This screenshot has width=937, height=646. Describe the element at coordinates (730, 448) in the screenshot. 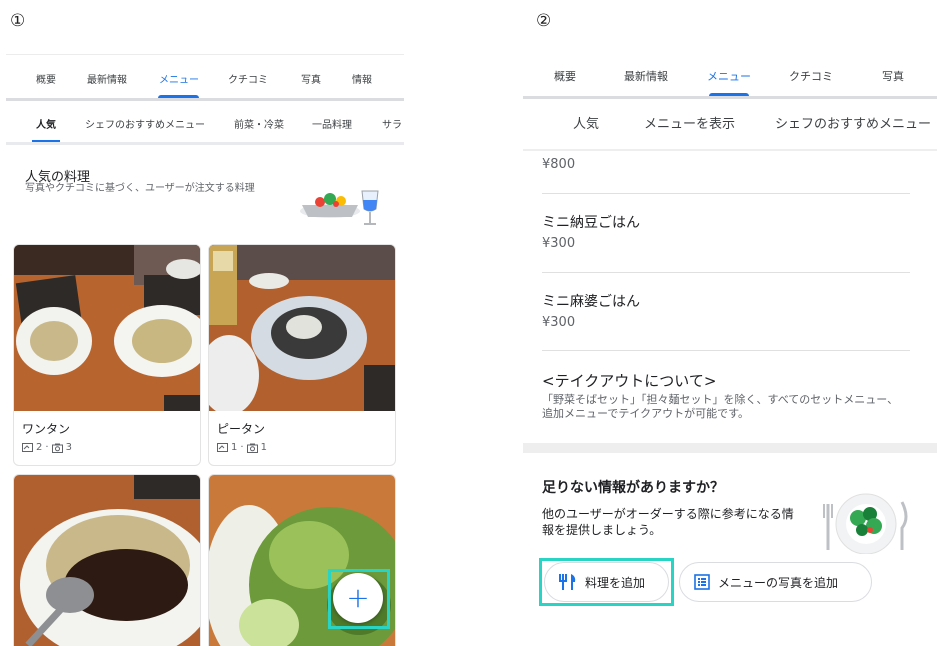

I see `section-divider` at that location.